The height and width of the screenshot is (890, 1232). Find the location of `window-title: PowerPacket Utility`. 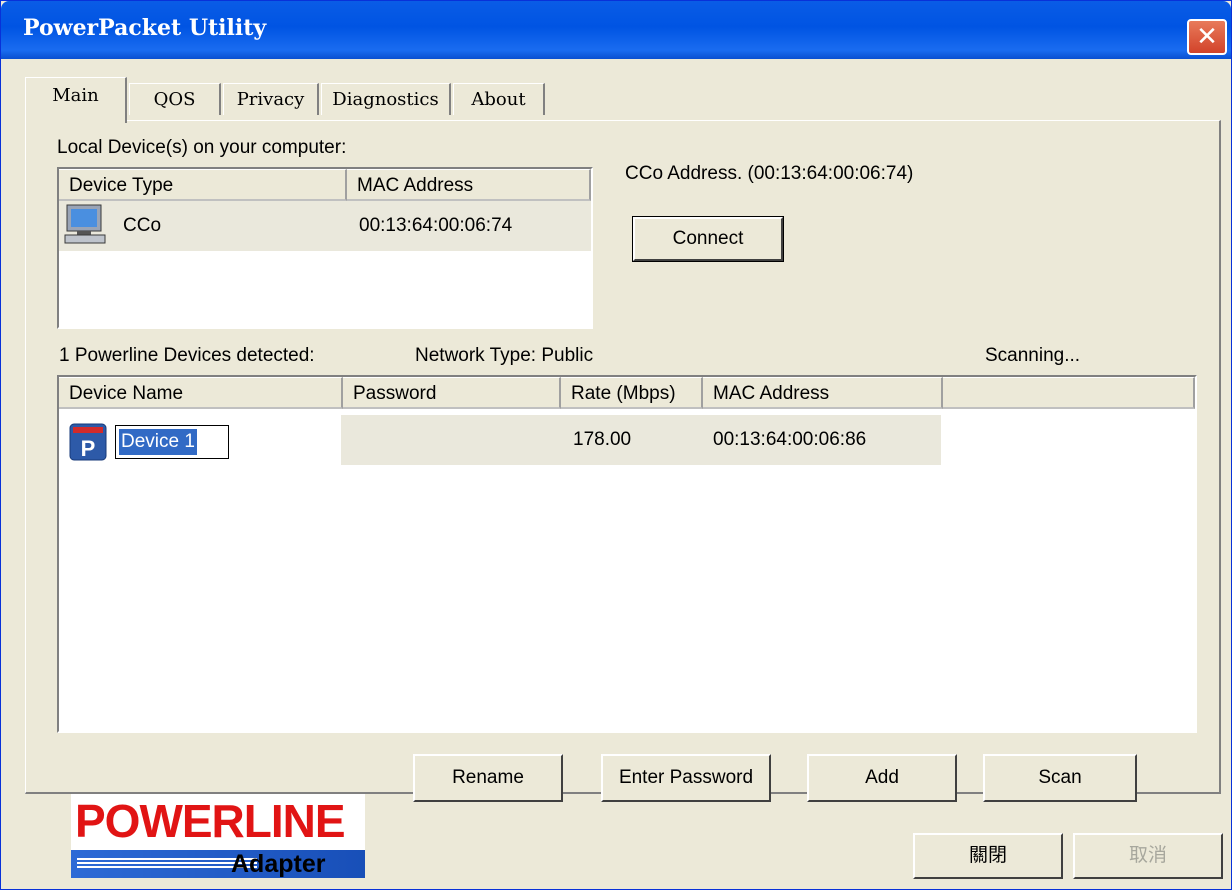

window-title: PowerPacket Utility is located at coordinates (145, 28).